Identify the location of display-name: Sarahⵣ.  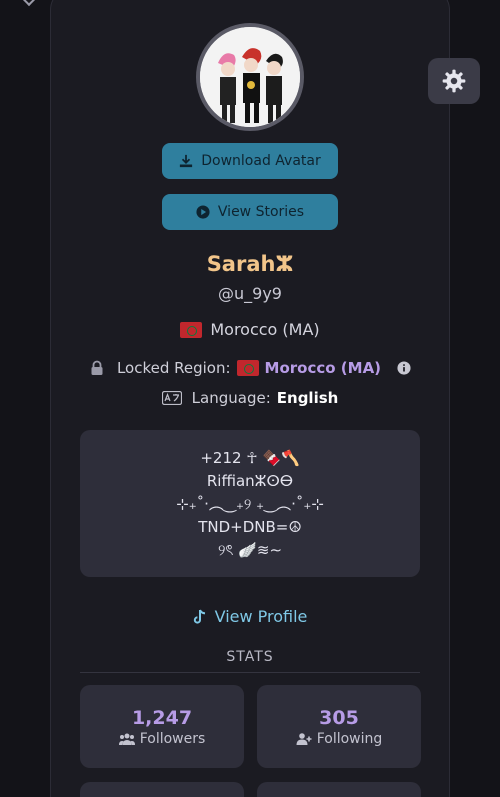
(250, 264).